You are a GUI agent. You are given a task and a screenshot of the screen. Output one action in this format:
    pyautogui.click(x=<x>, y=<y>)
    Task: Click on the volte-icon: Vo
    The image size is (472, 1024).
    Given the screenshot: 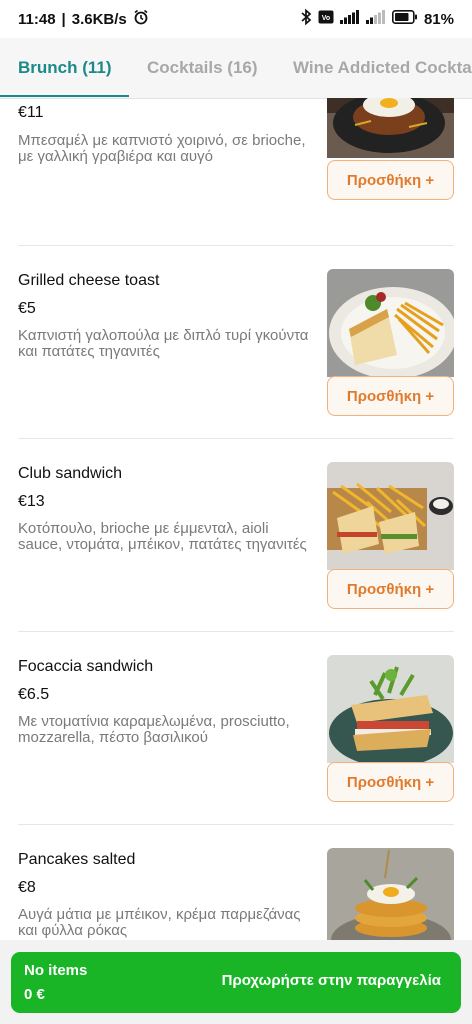 What is the action you would take?
    pyautogui.click(x=326, y=19)
    